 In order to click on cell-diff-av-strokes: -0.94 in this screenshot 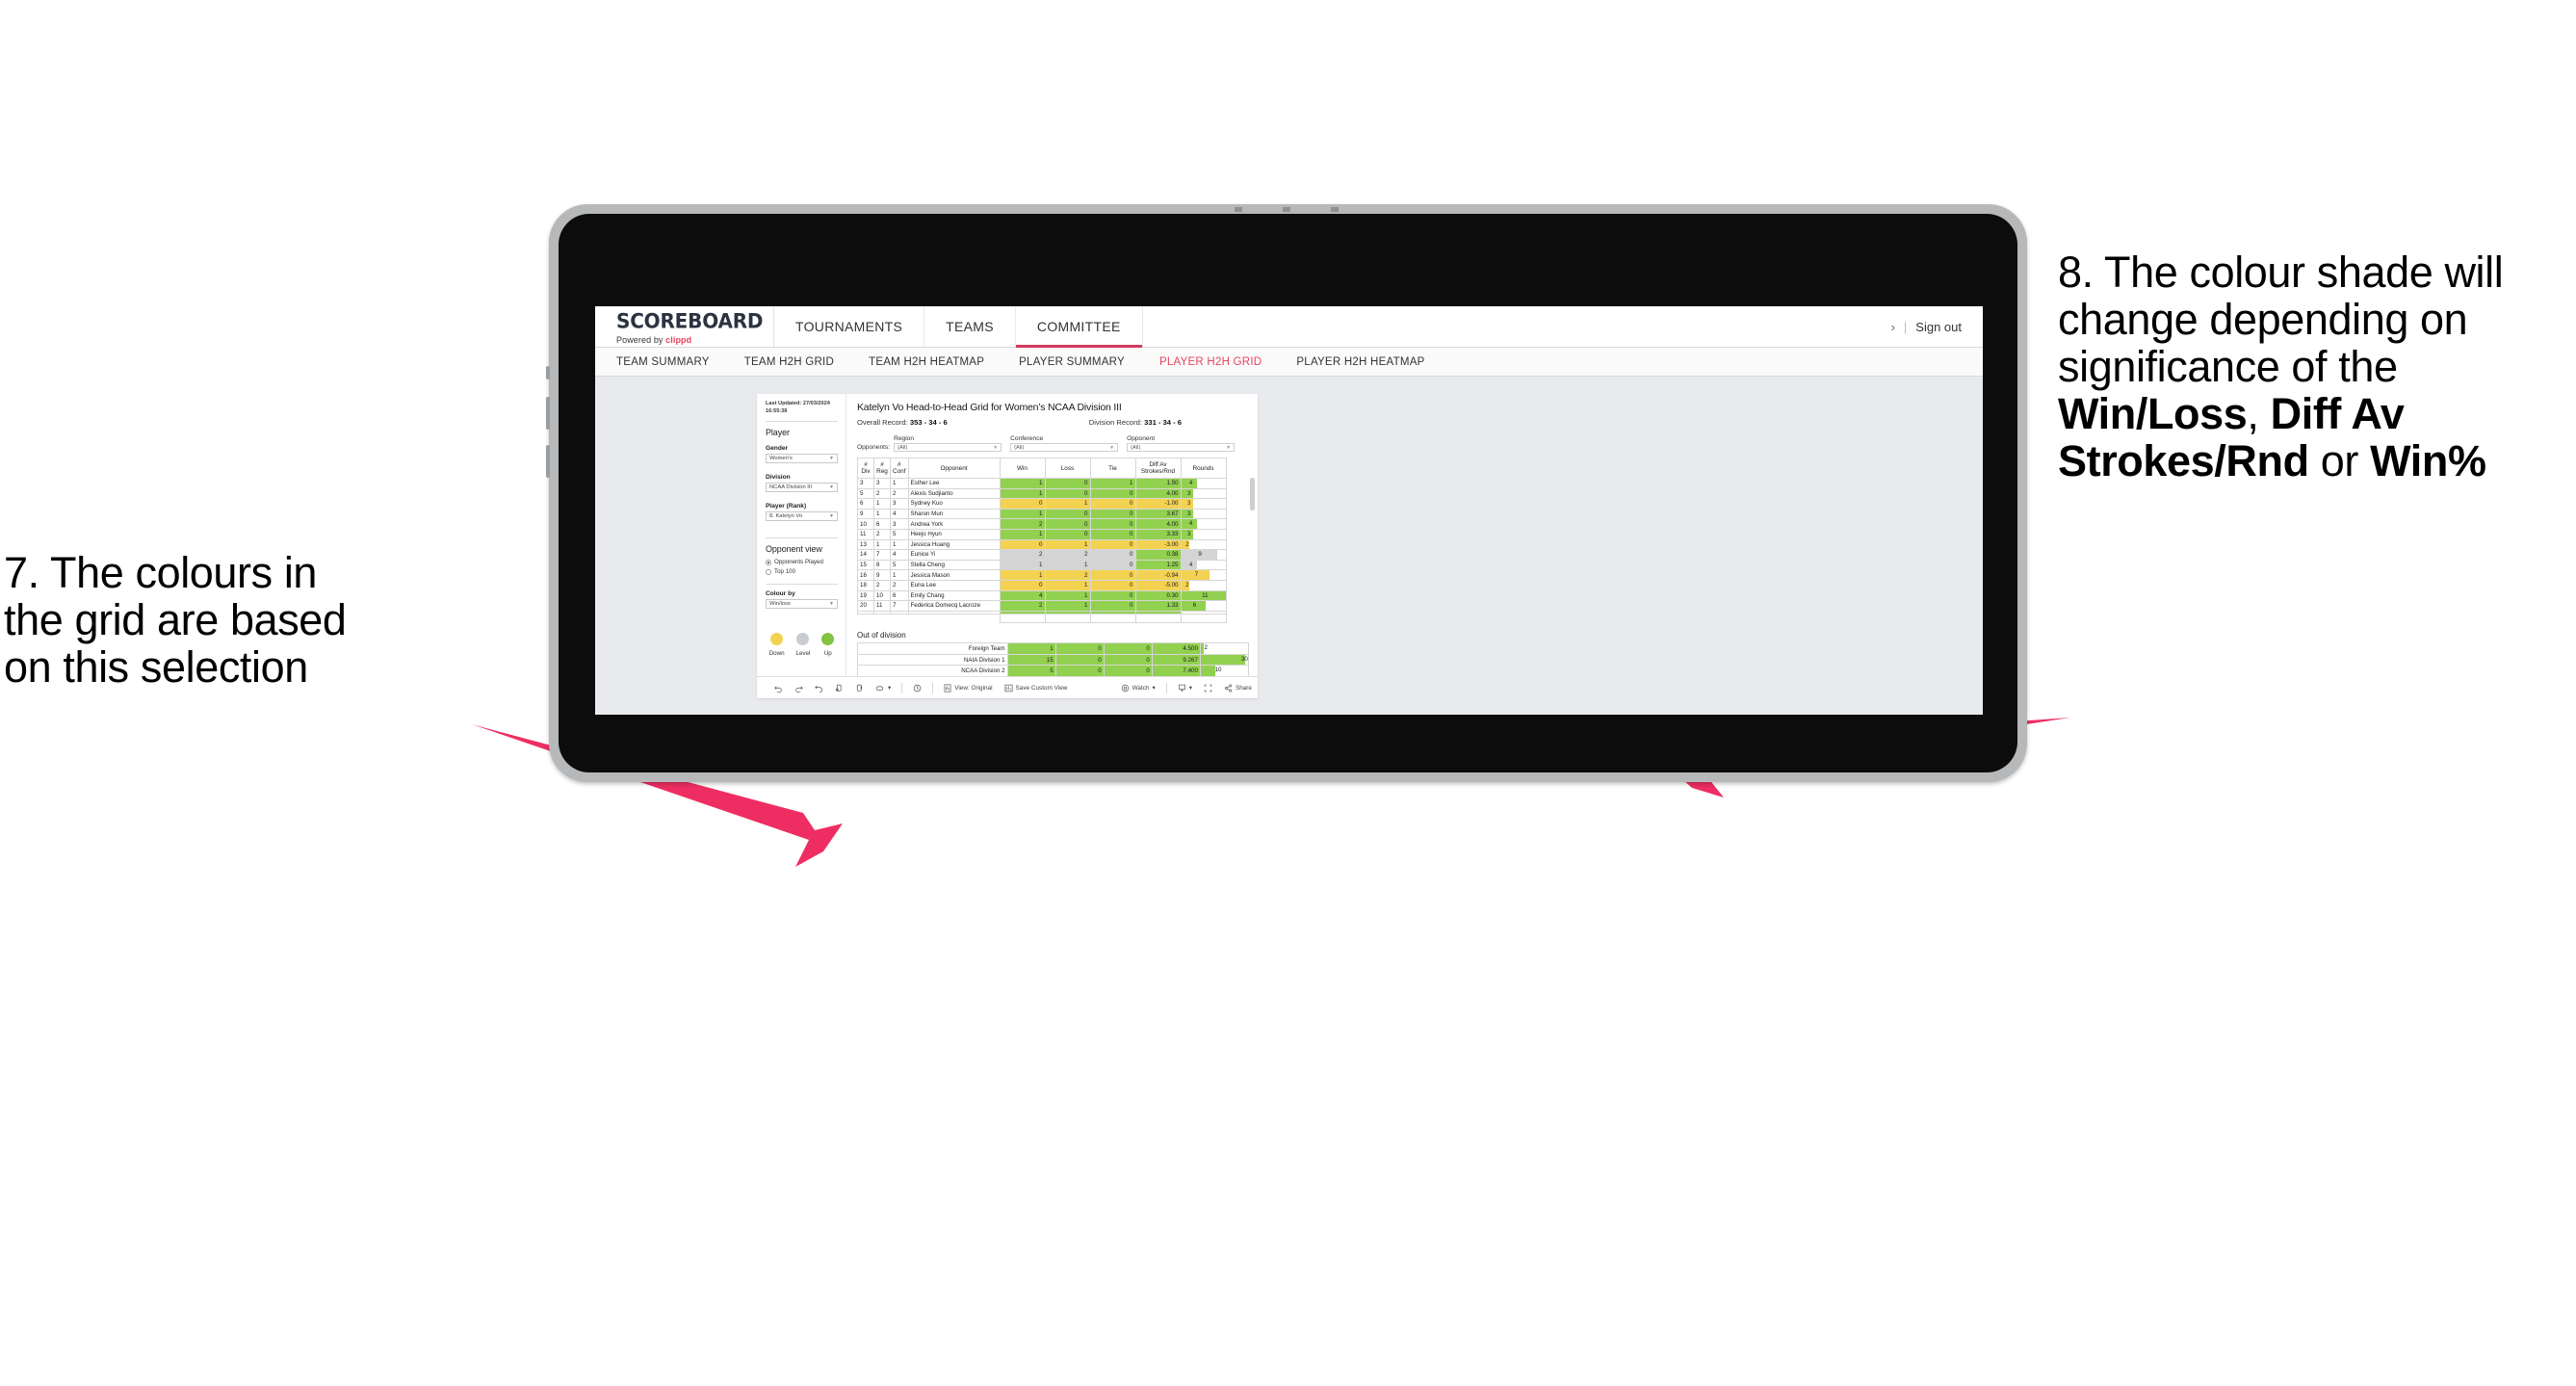, I will do `click(1158, 575)`.